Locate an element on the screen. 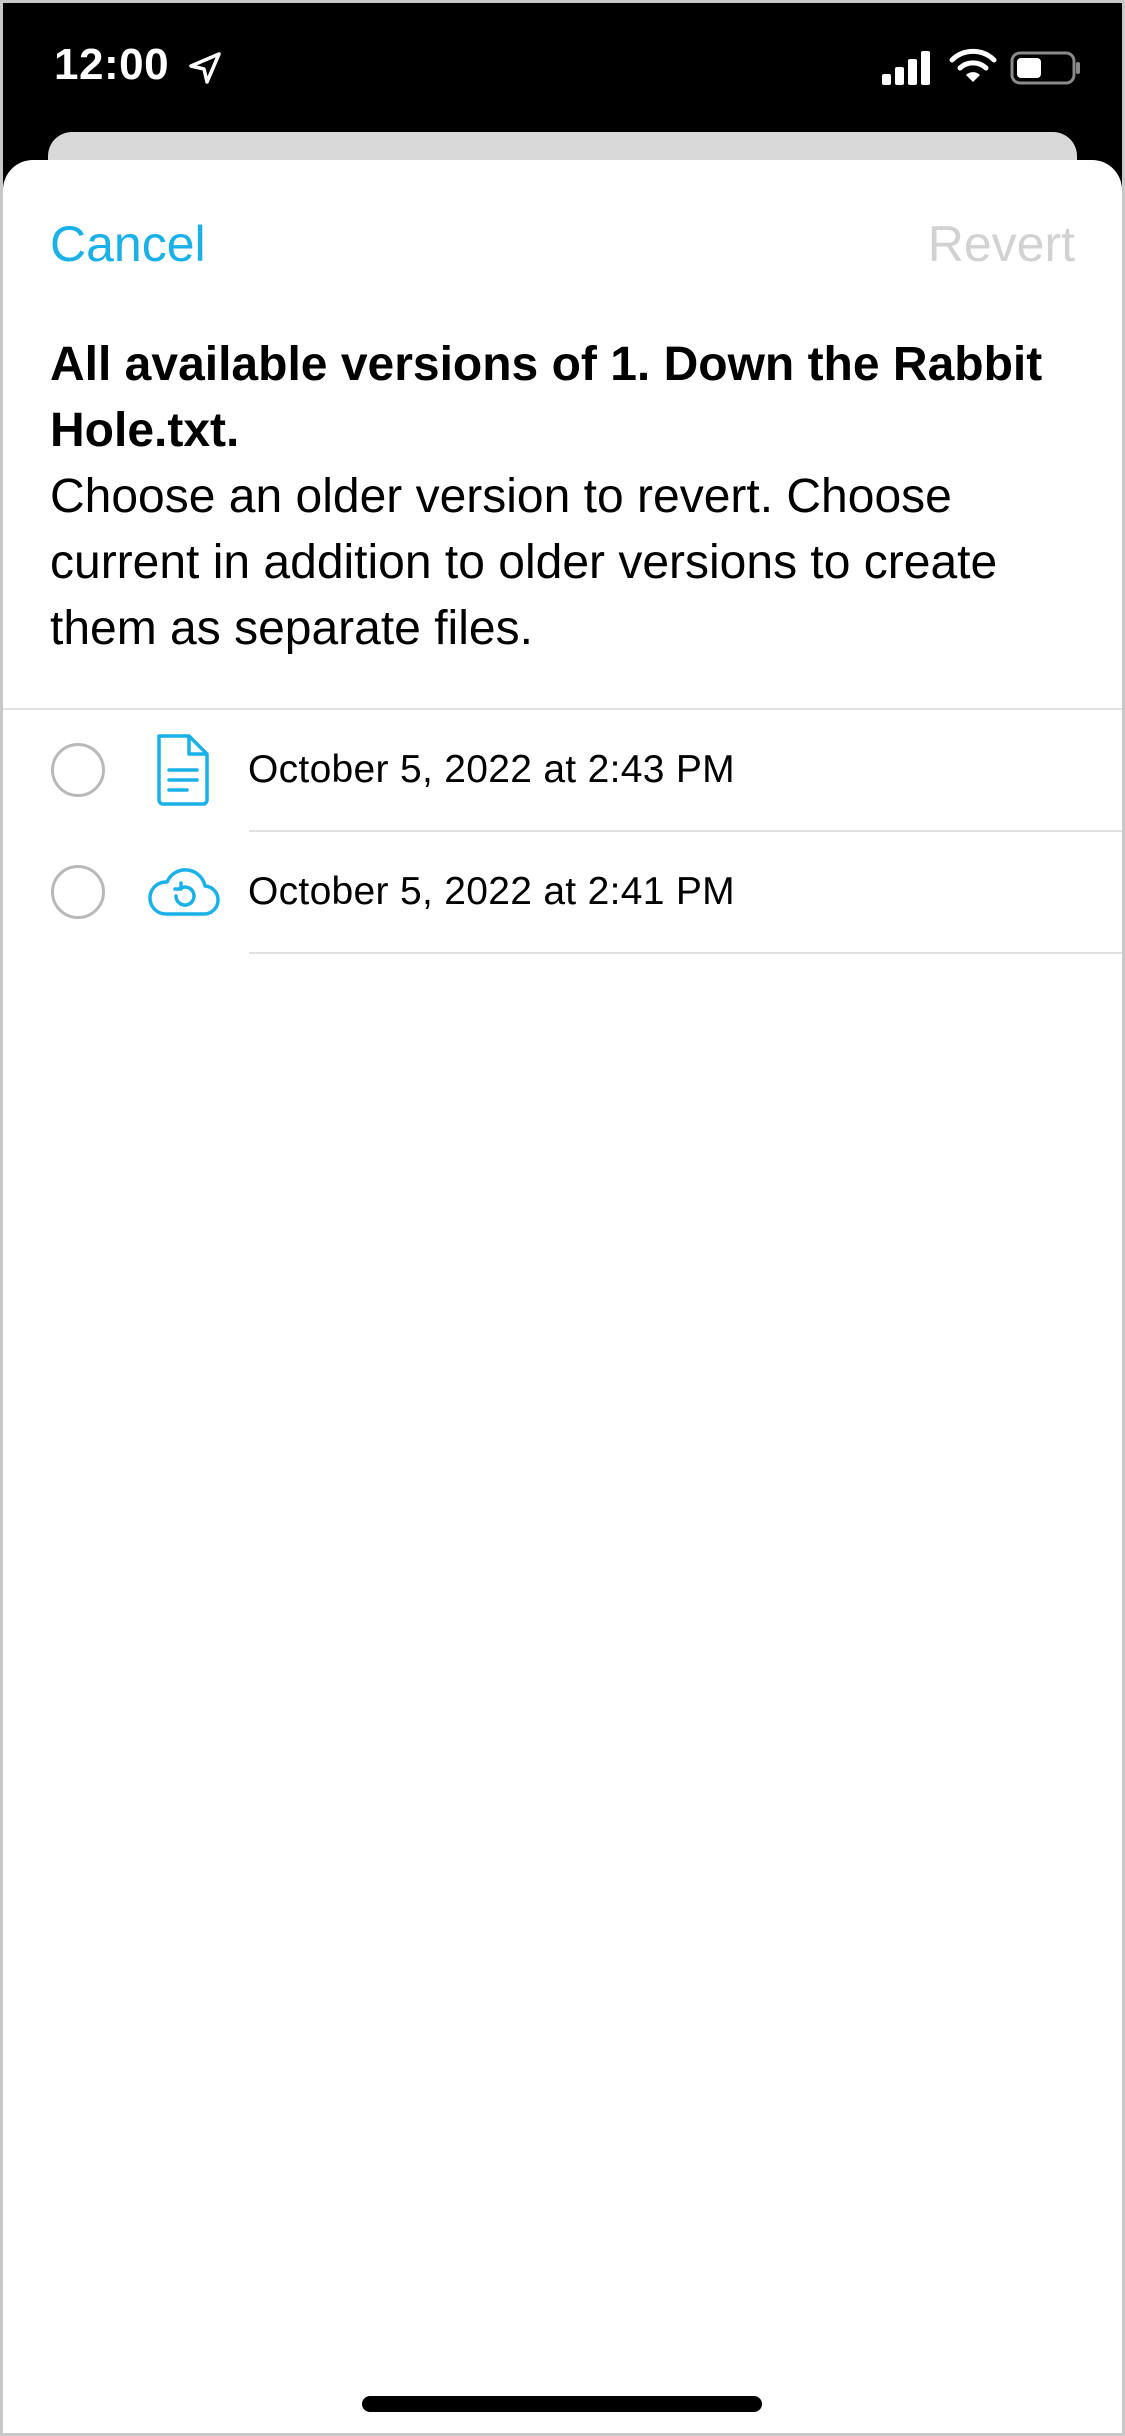 The image size is (1125, 2436). status-time: 12:00 is located at coordinates (112, 64).